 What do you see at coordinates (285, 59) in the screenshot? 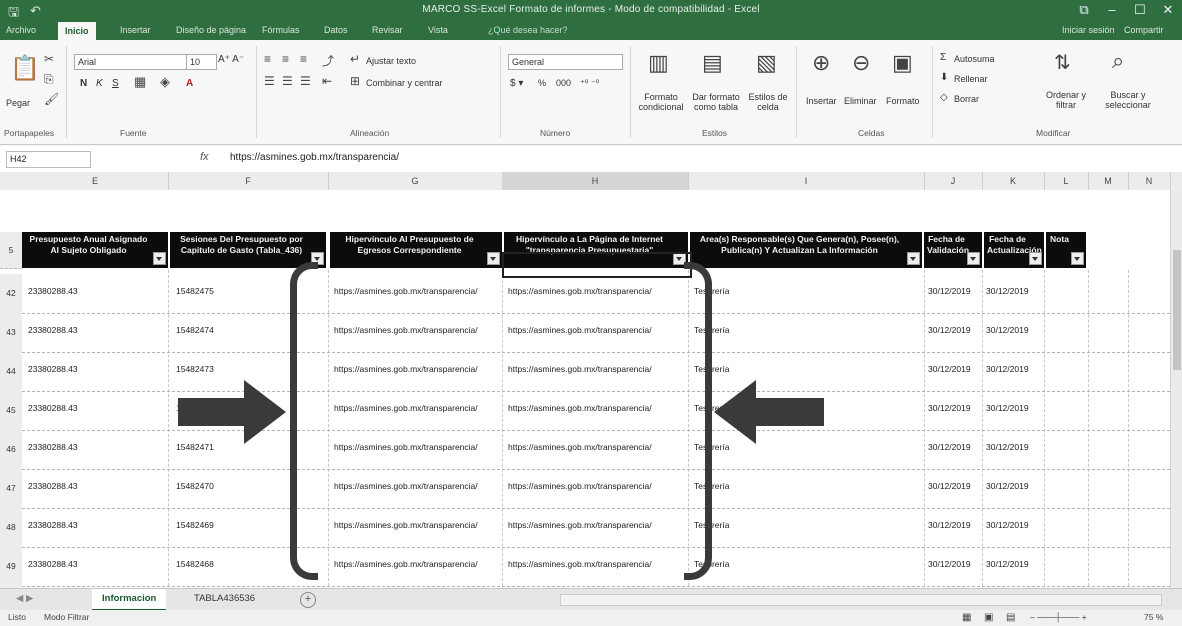
I see `align-middle-icon: ≡` at bounding box center [285, 59].